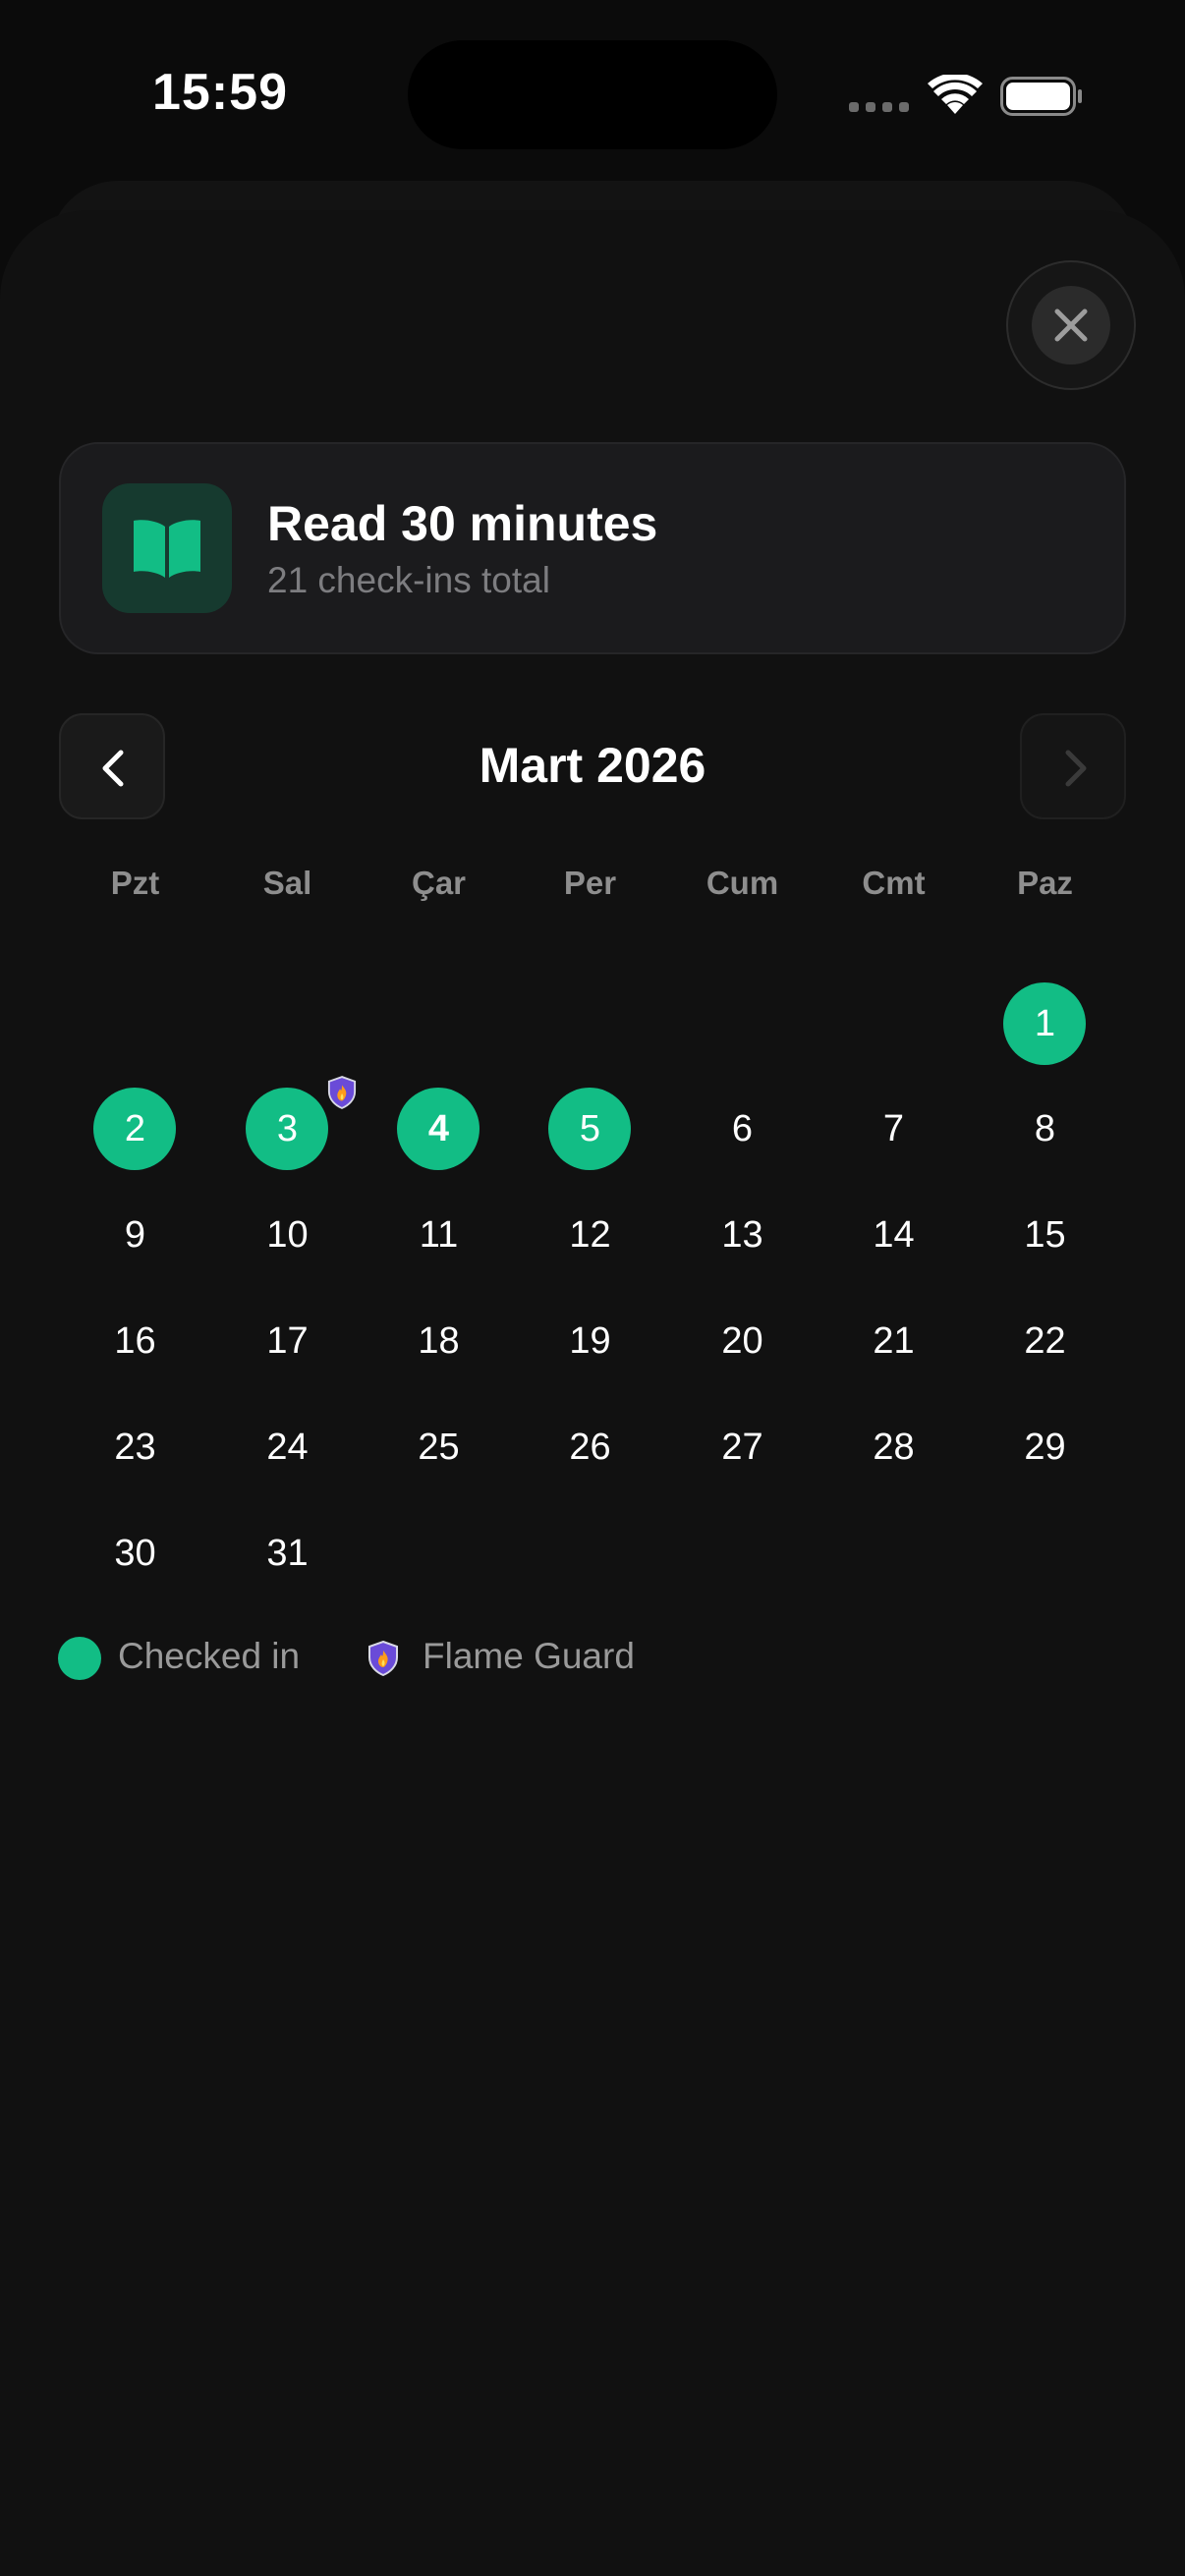 The height and width of the screenshot is (2576, 1185). What do you see at coordinates (879, 107) in the screenshot?
I see `cellular-signal-icon` at bounding box center [879, 107].